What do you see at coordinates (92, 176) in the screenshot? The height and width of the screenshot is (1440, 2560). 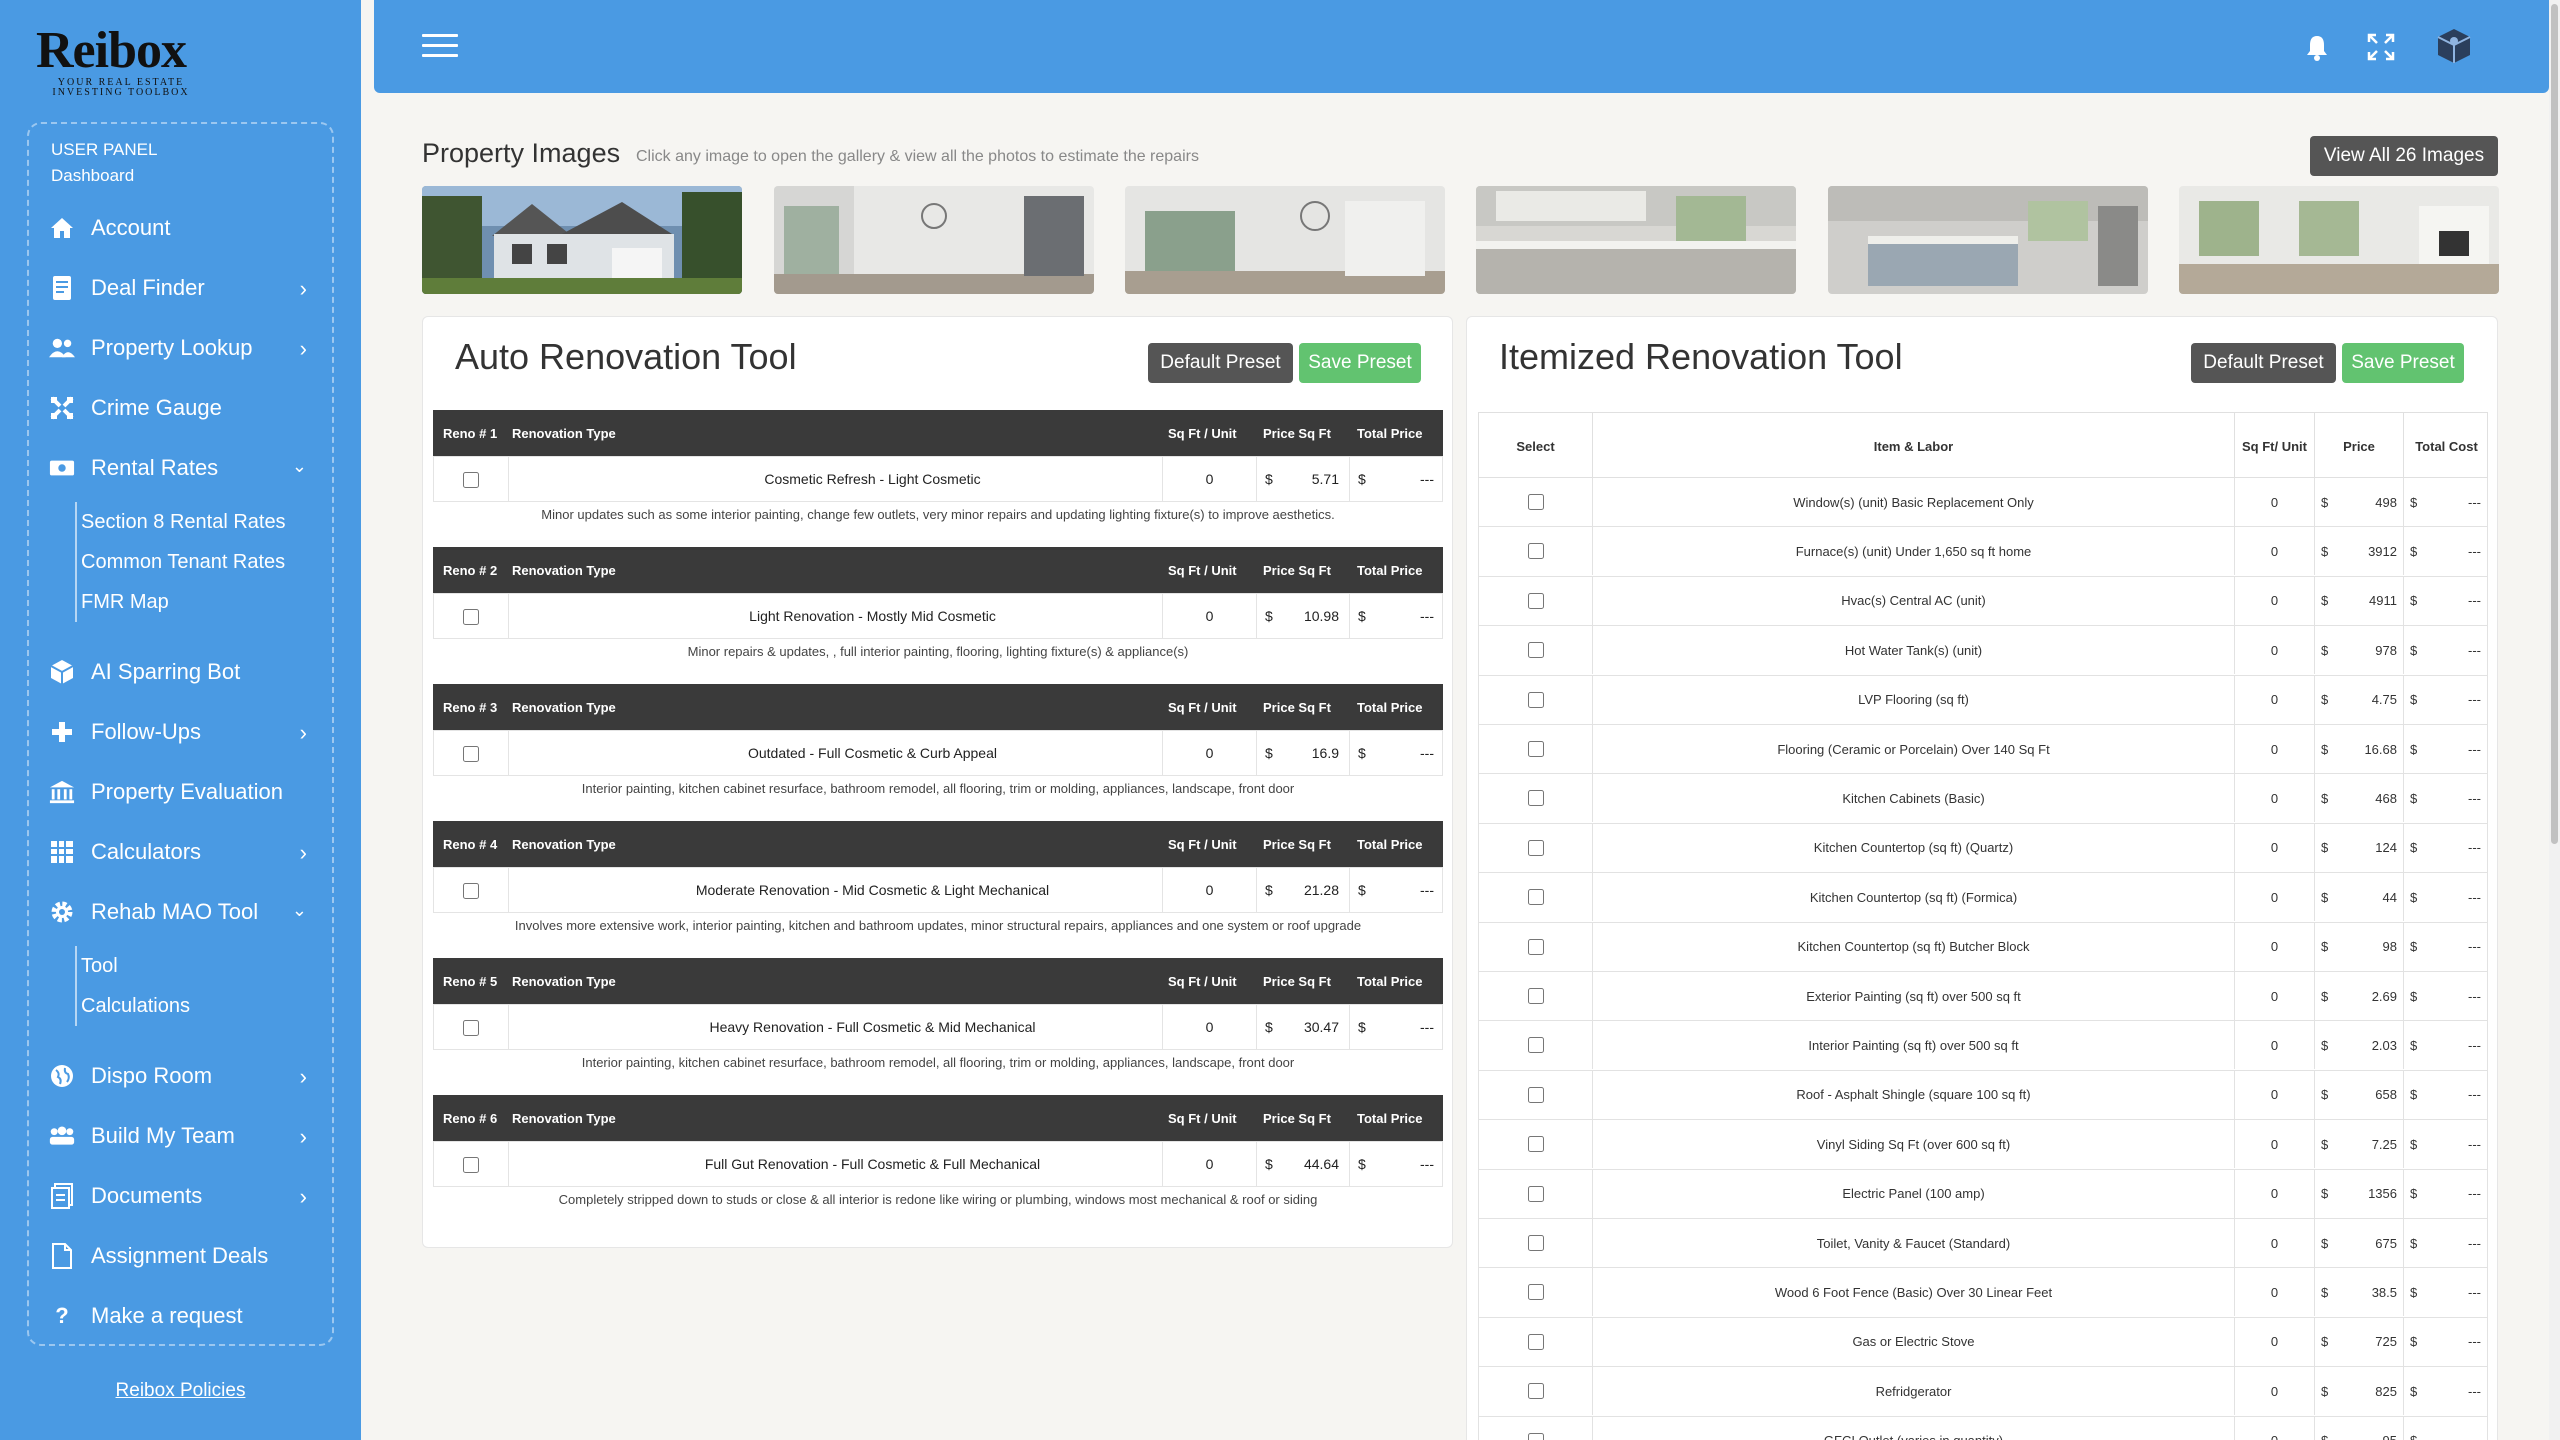 I see `panel-dashboard-link: Dashboard` at bounding box center [92, 176].